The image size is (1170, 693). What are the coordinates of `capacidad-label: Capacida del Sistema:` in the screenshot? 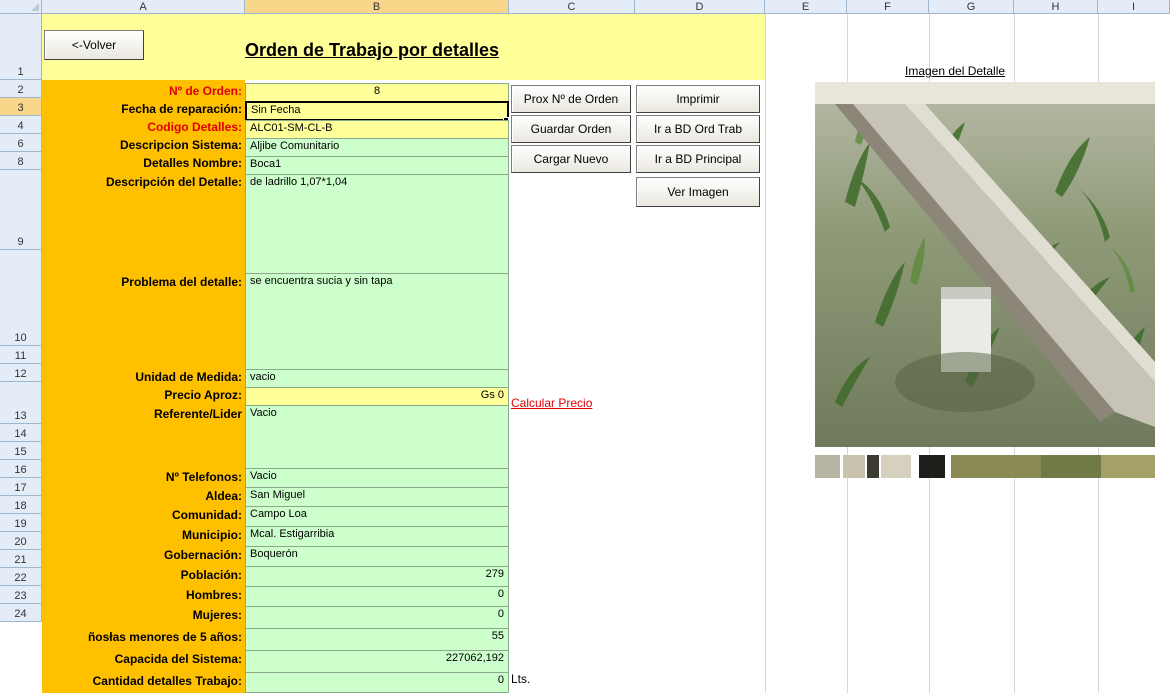 It's located at (178, 659).